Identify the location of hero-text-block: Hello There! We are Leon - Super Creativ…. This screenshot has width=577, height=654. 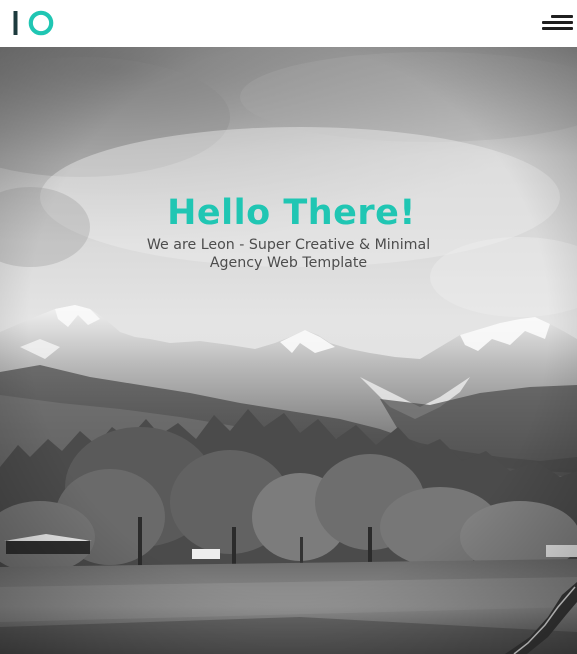
(288, 232).